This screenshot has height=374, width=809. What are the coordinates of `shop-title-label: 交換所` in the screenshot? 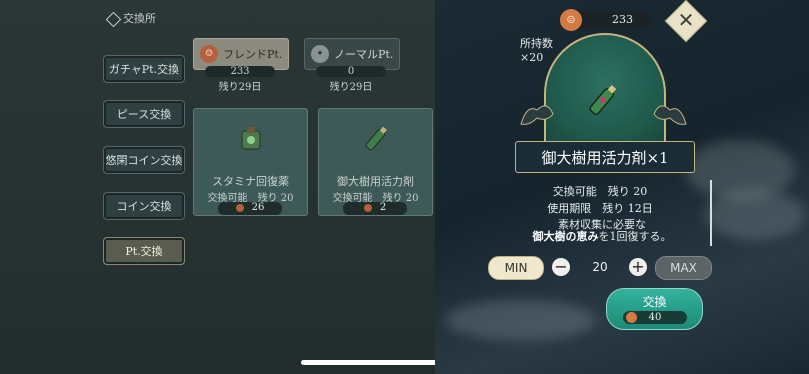 It's located at (139, 18).